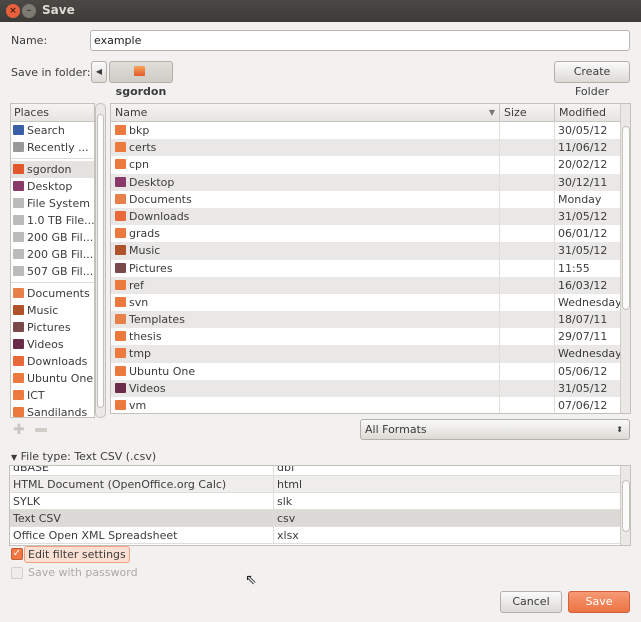 Image resolution: width=641 pixels, height=622 pixels. I want to click on file-type-ext: csv, so click(286, 518).